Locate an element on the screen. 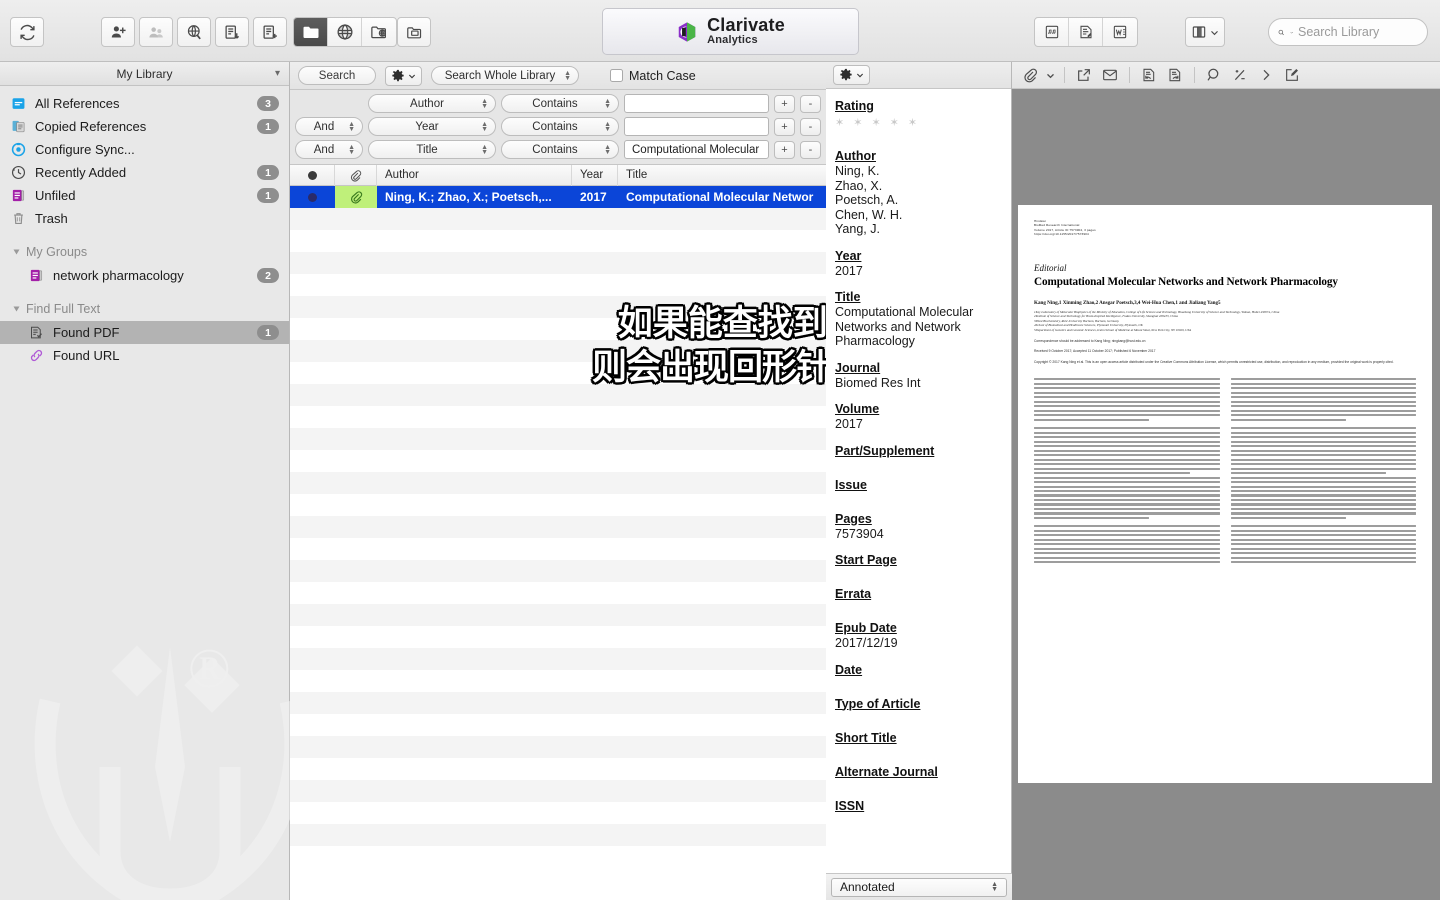 Image resolution: width=1440 pixels, height=900 pixels. sidebar-item-unfiled: Unfiled 1 is located at coordinates (144, 195).